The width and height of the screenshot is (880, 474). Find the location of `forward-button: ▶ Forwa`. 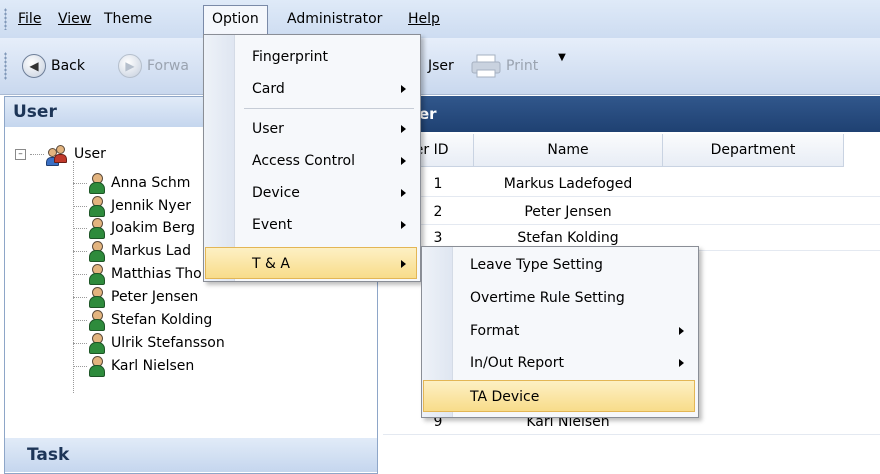

forward-button: ▶ Forwa is located at coordinates (153, 66).